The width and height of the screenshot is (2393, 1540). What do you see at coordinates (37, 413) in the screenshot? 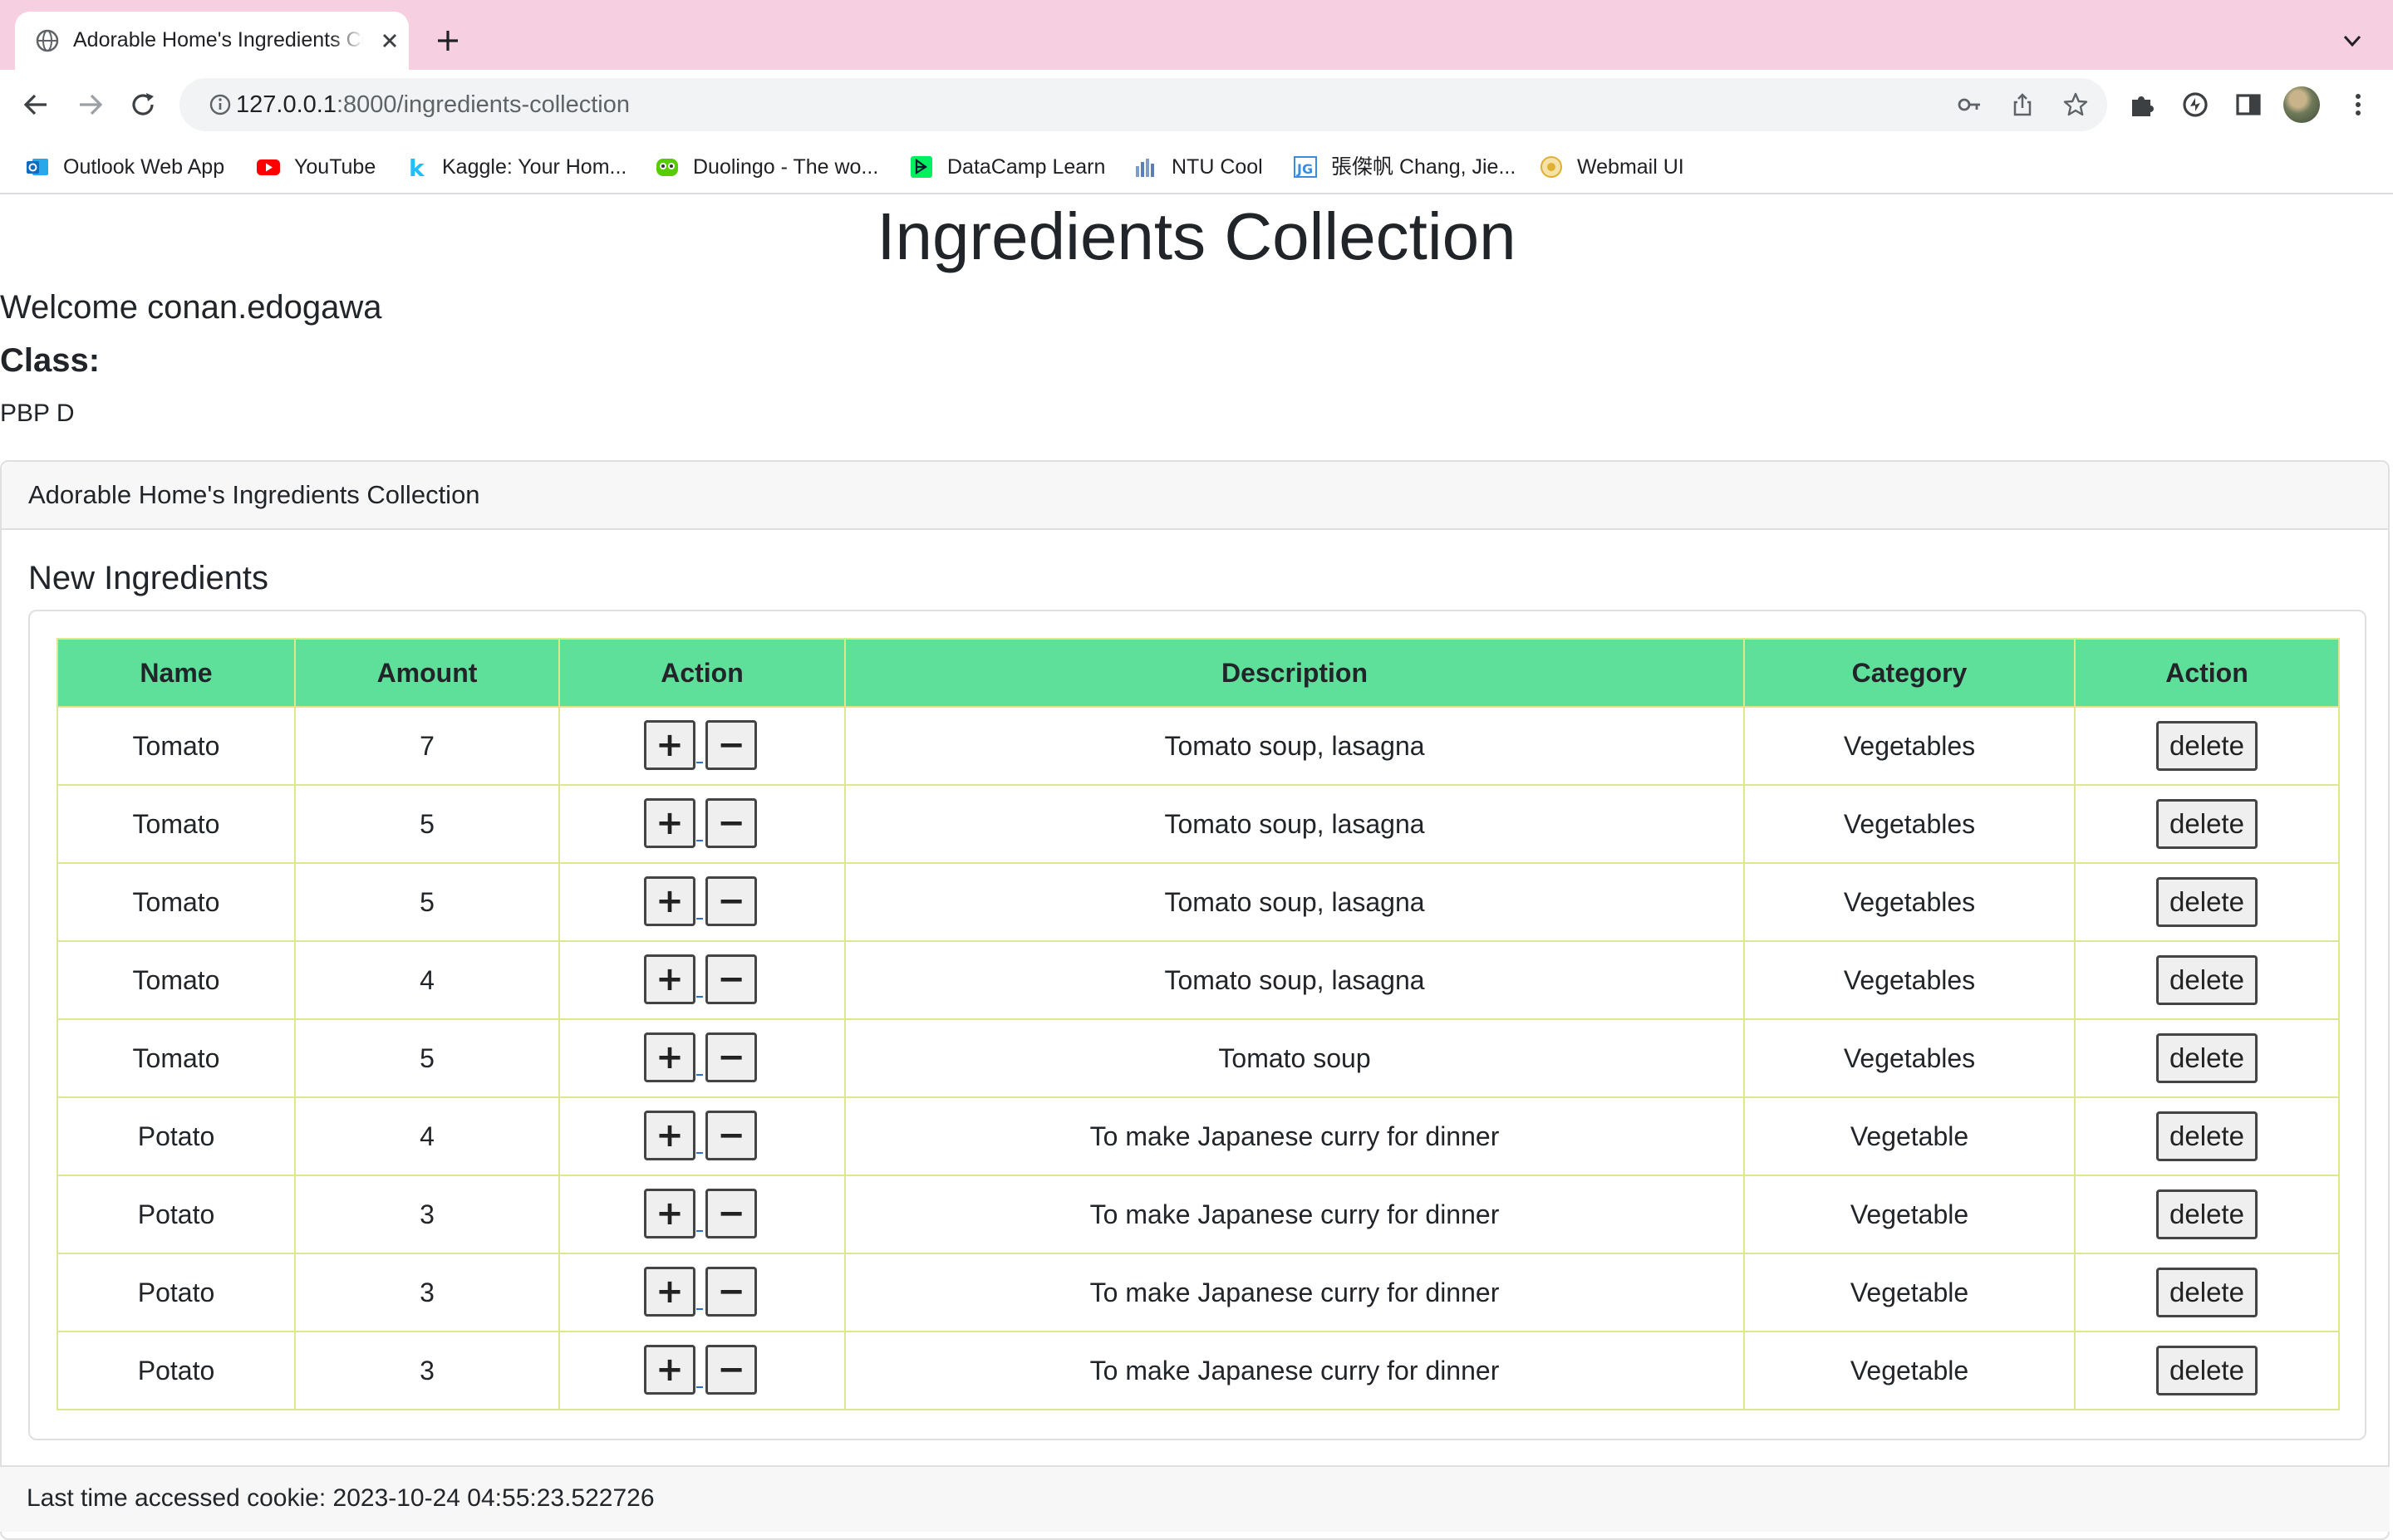
I see `class-value: PBP D` at bounding box center [37, 413].